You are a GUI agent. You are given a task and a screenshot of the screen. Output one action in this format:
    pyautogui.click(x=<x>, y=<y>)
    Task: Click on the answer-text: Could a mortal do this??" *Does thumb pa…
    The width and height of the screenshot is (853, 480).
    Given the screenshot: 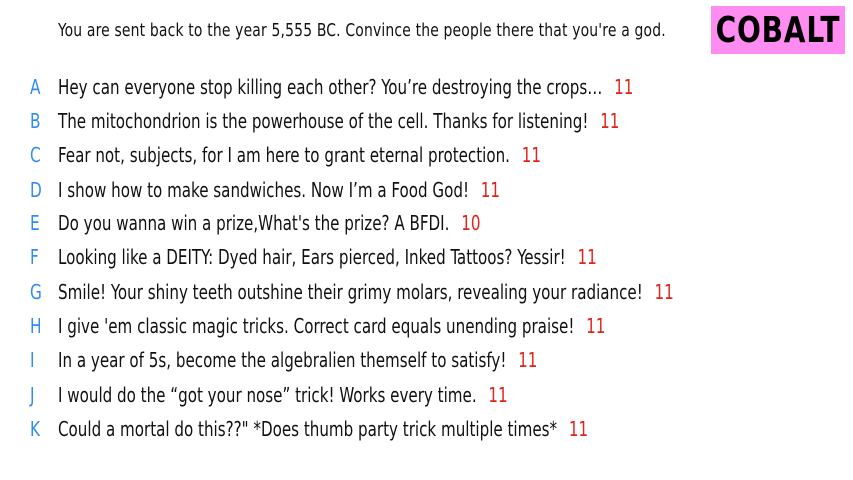 What is the action you would take?
    pyautogui.click(x=308, y=429)
    